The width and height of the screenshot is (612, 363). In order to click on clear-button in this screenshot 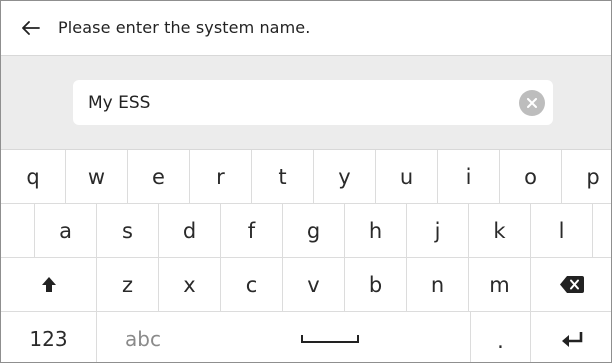, I will do `click(532, 103)`.